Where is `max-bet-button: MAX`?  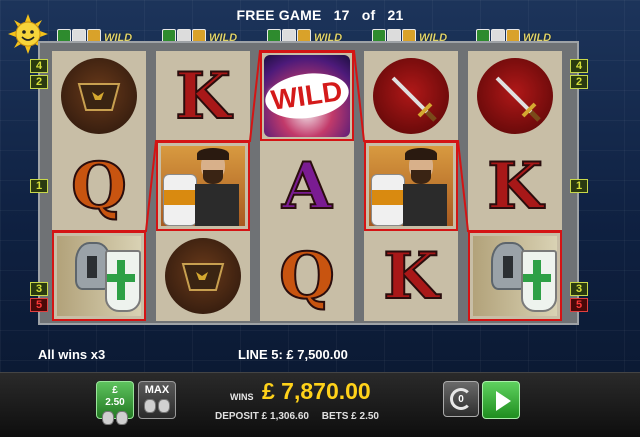
max-bet-button: MAX is located at coordinates (157, 400).